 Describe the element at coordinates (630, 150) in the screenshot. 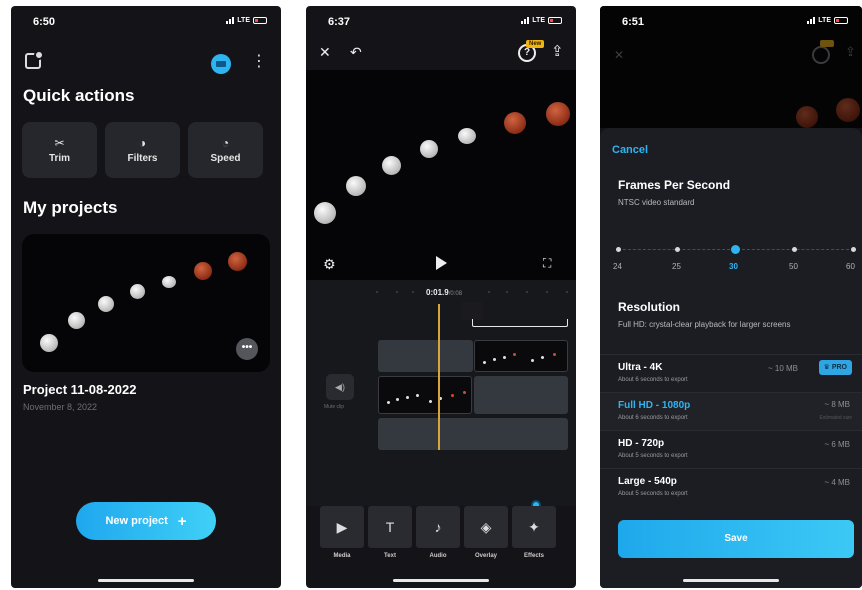

I see `cancel-button: Cancel` at that location.